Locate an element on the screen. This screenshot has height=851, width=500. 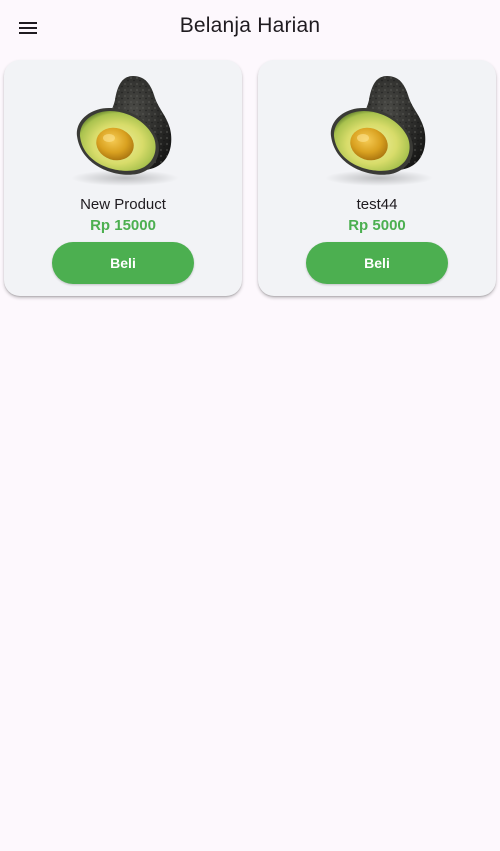
page-title: Belanja Harian is located at coordinates (250, 25).